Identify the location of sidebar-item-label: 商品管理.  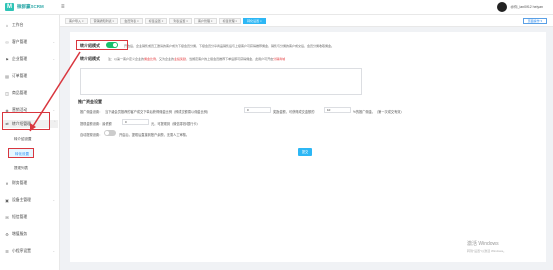
(20, 93).